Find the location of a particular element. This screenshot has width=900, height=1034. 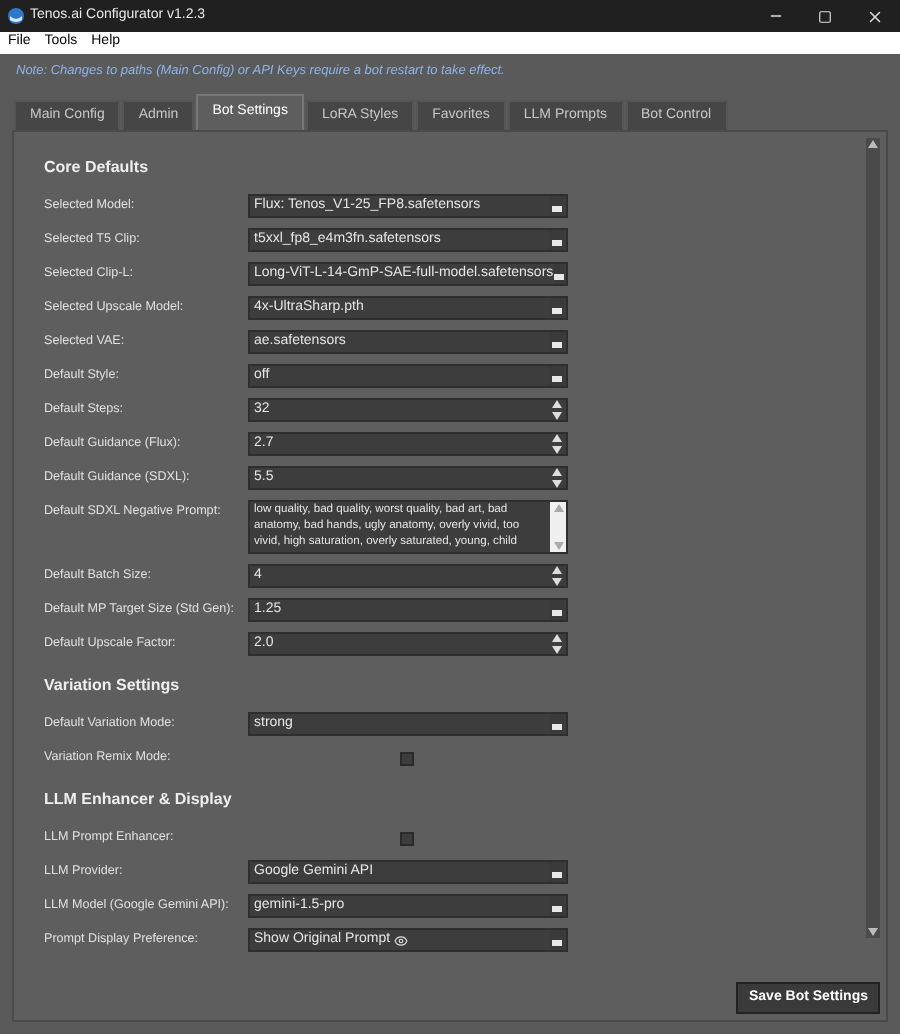

scroll-up-icon is located at coordinates (873, 144).